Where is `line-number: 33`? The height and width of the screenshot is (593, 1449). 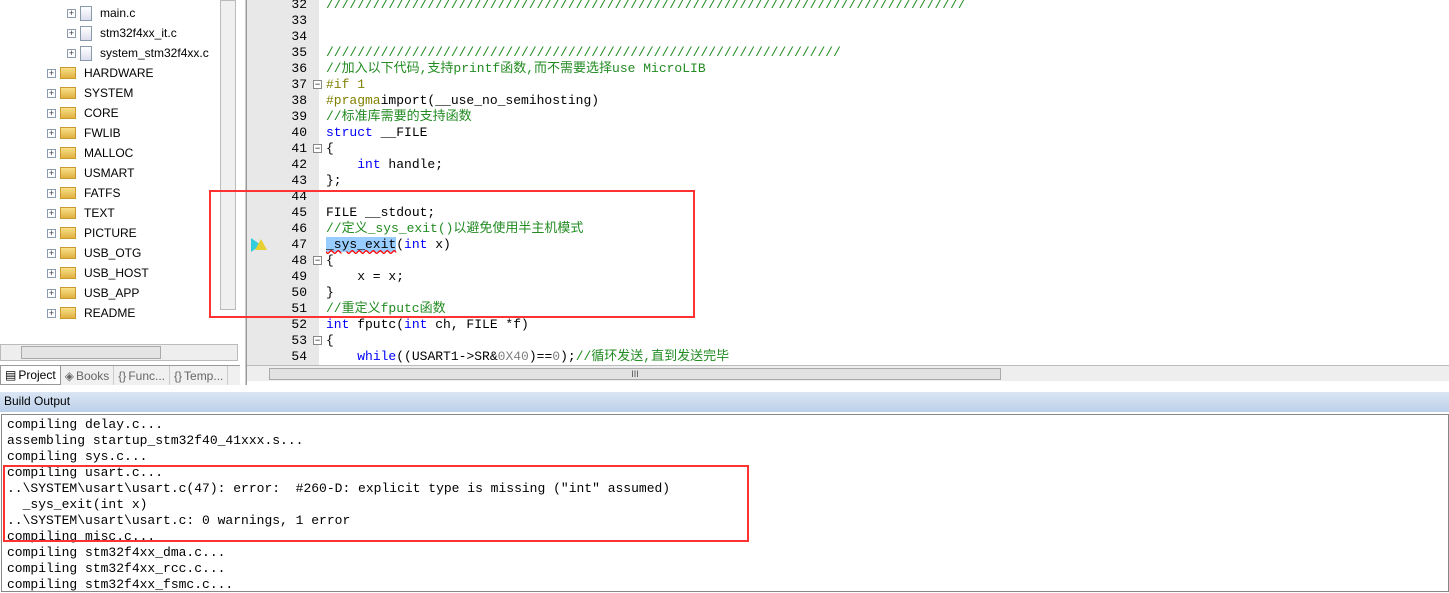 line-number: 33 is located at coordinates (299, 20).